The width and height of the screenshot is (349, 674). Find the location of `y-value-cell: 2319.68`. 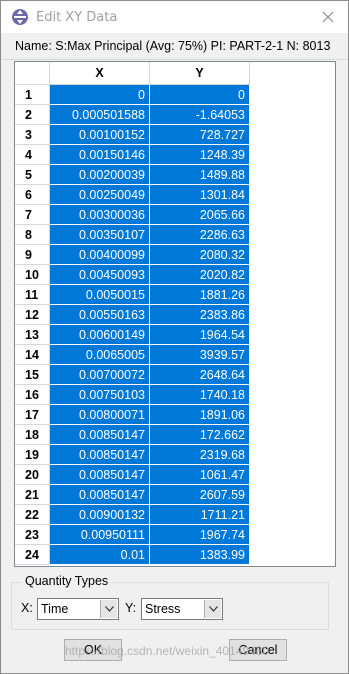

y-value-cell: 2319.68 is located at coordinates (199, 454).